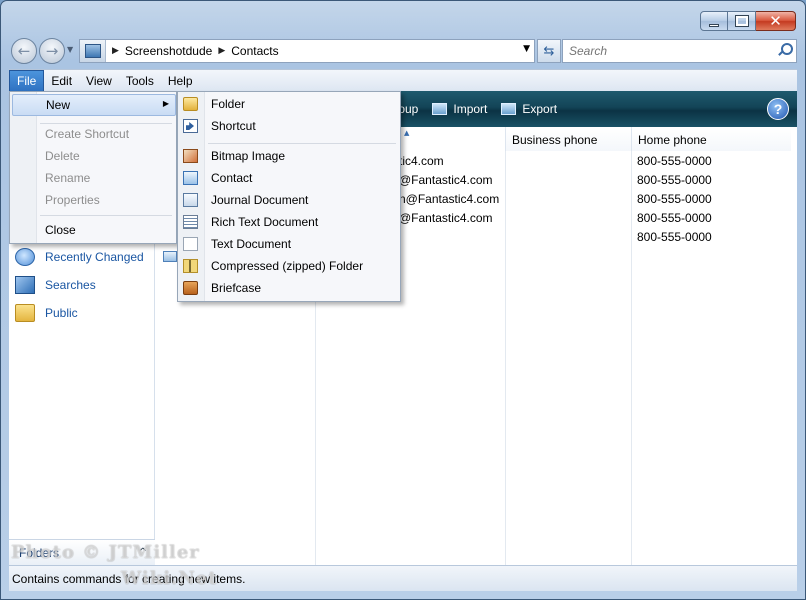 The width and height of the screenshot is (806, 600). I want to click on new-text-document-item: Text Document, so click(289, 244).